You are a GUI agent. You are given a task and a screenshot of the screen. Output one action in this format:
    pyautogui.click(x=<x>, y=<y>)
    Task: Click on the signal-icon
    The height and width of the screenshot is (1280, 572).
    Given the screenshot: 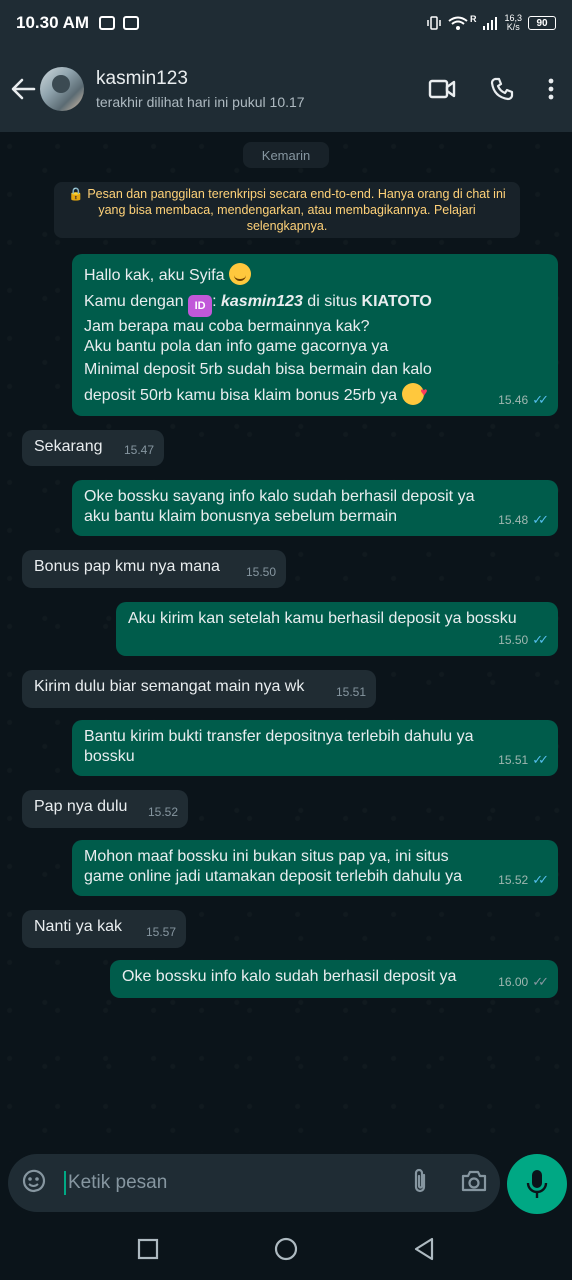 What is the action you would take?
    pyautogui.click(x=490, y=23)
    